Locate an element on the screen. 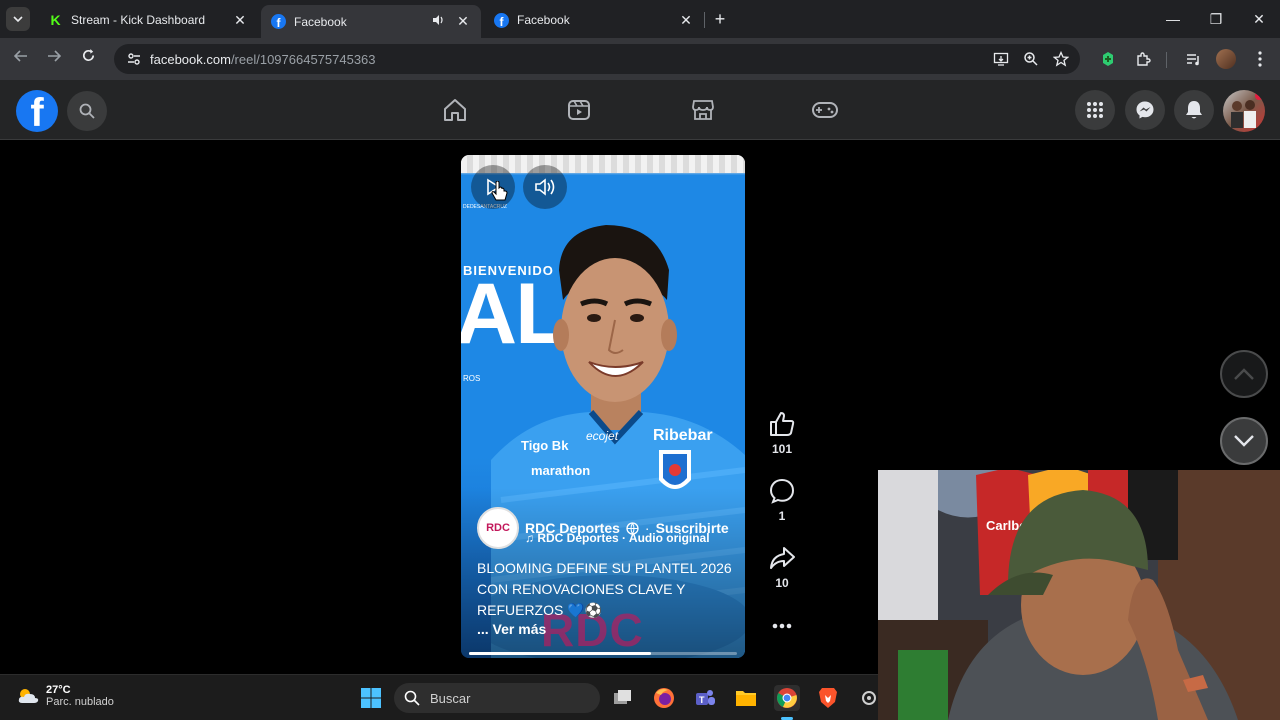 This screenshot has width=1280, height=720. close-window-button: ✕ is located at coordinates (1259, 19).